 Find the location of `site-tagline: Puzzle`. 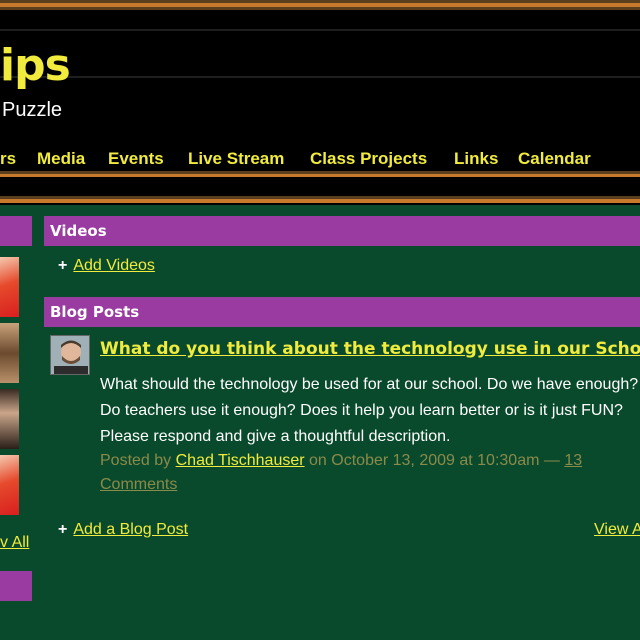

site-tagline: Puzzle is located at coordinates (32, 110).